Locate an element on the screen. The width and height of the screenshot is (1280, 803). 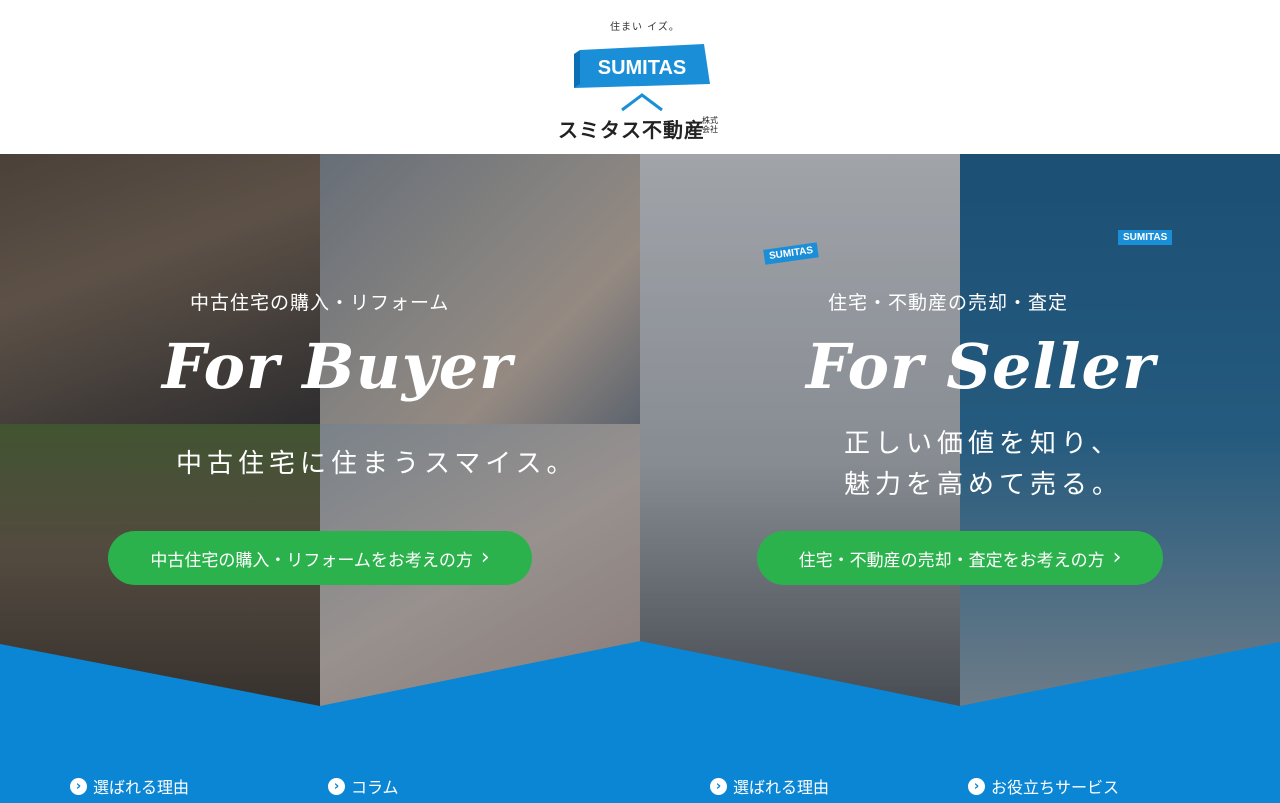
nav-column: › コラム is located at coordinates (363, 786).